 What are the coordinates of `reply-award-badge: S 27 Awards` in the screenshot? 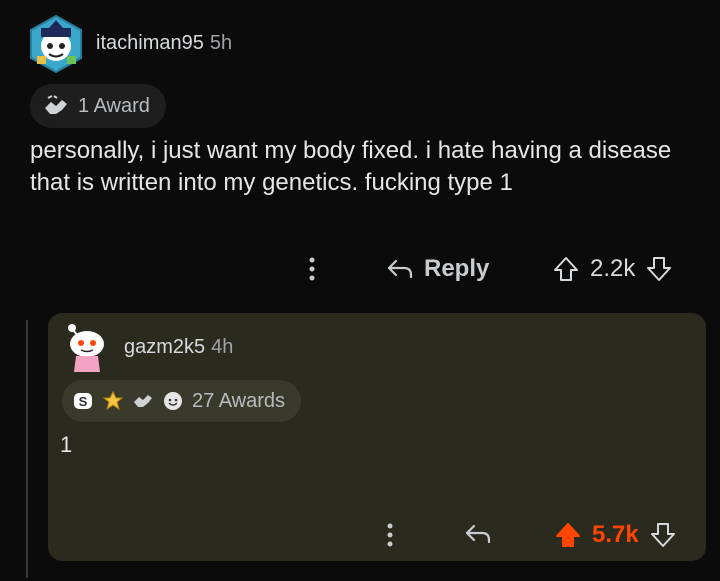 It's located at (182, 401).